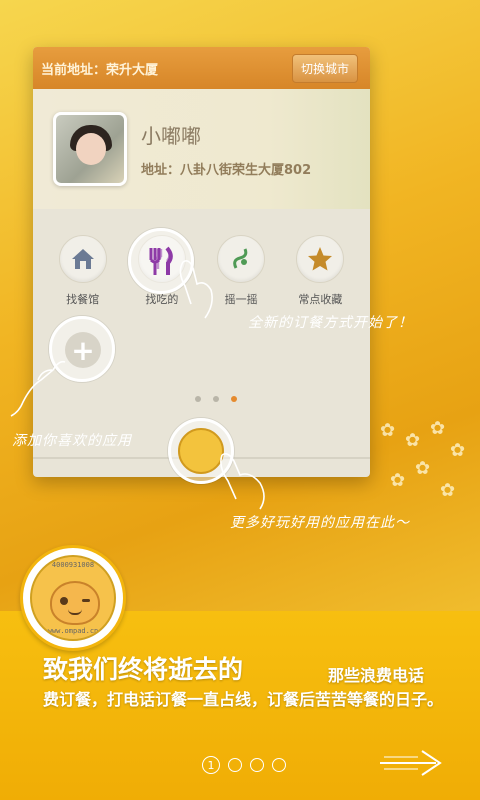 Image resolution: width=480 pixels, height=800 pixels. I want to click on window-page-dots, so click(216, 399).